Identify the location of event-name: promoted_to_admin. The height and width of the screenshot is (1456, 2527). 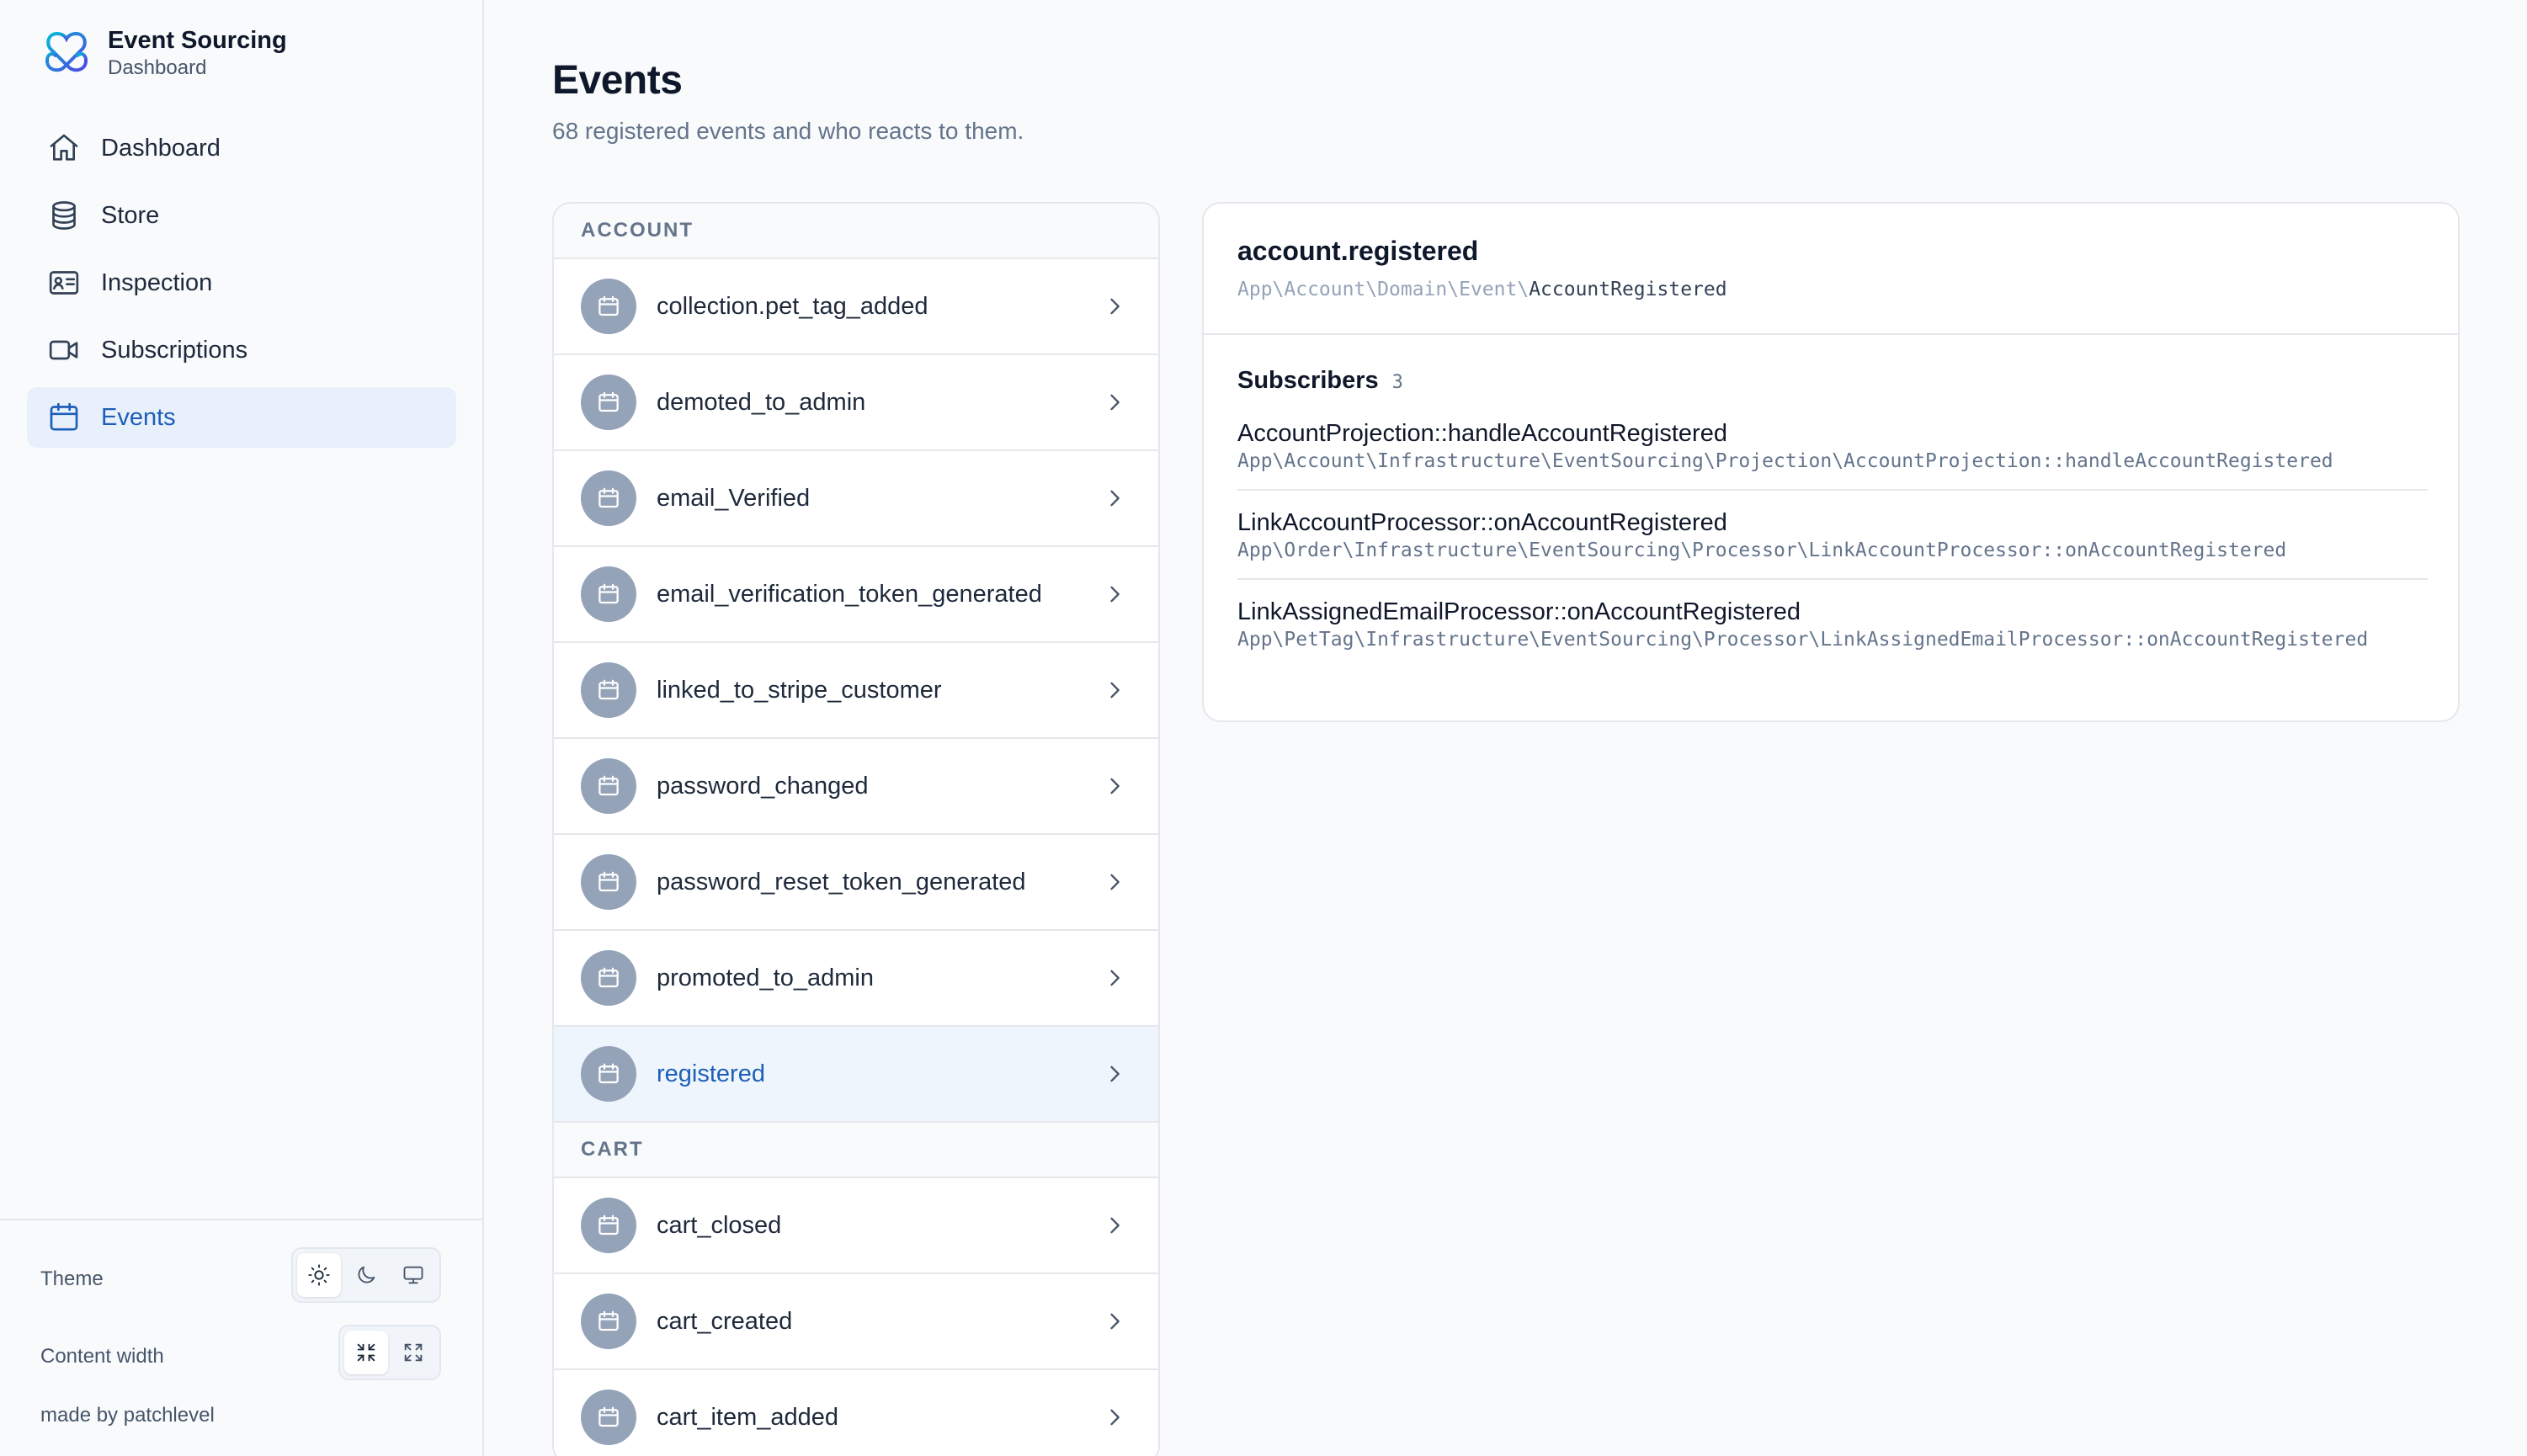
(765, 977).